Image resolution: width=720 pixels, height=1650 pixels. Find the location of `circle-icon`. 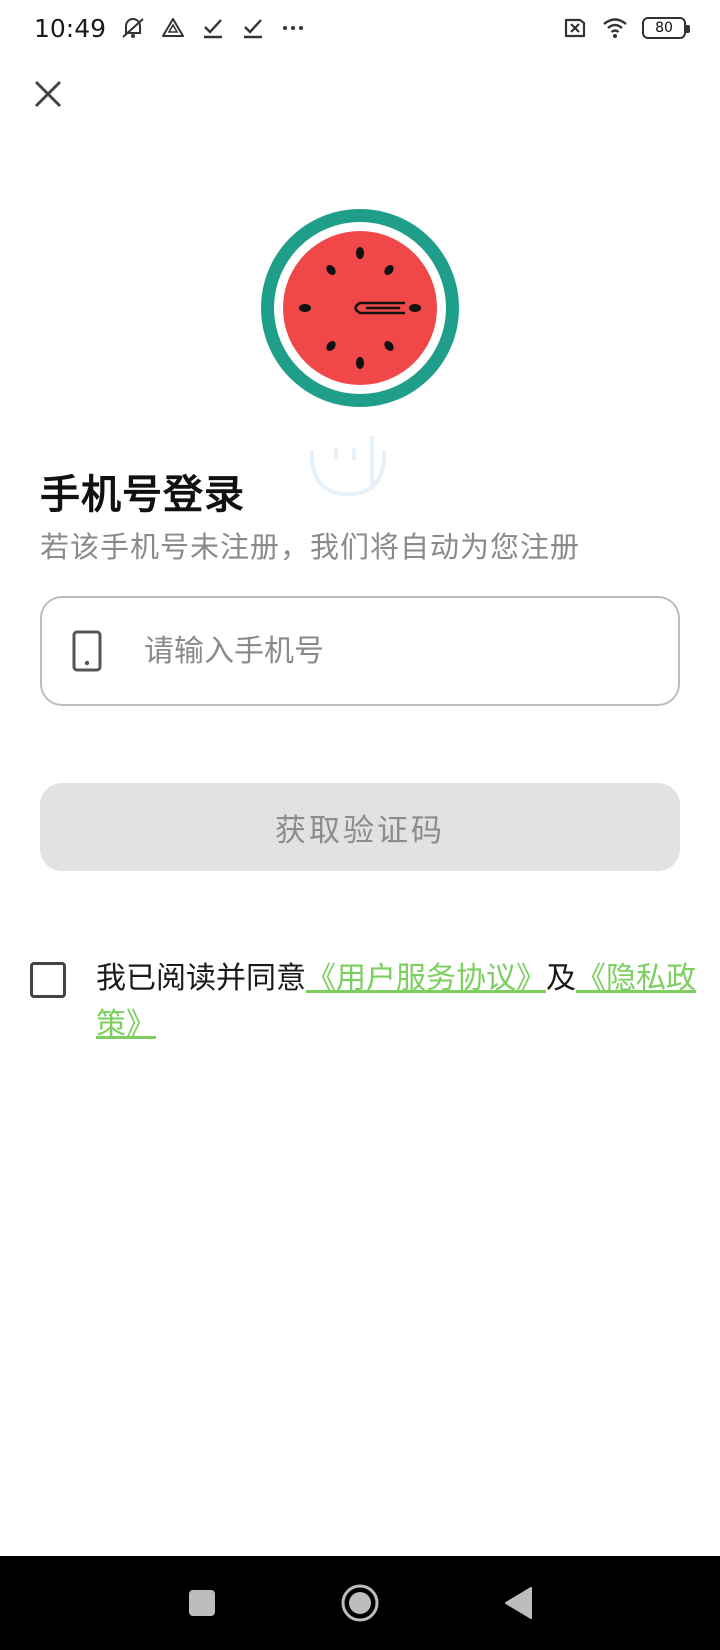

circle-icon is located at coordinates (360, 1603).